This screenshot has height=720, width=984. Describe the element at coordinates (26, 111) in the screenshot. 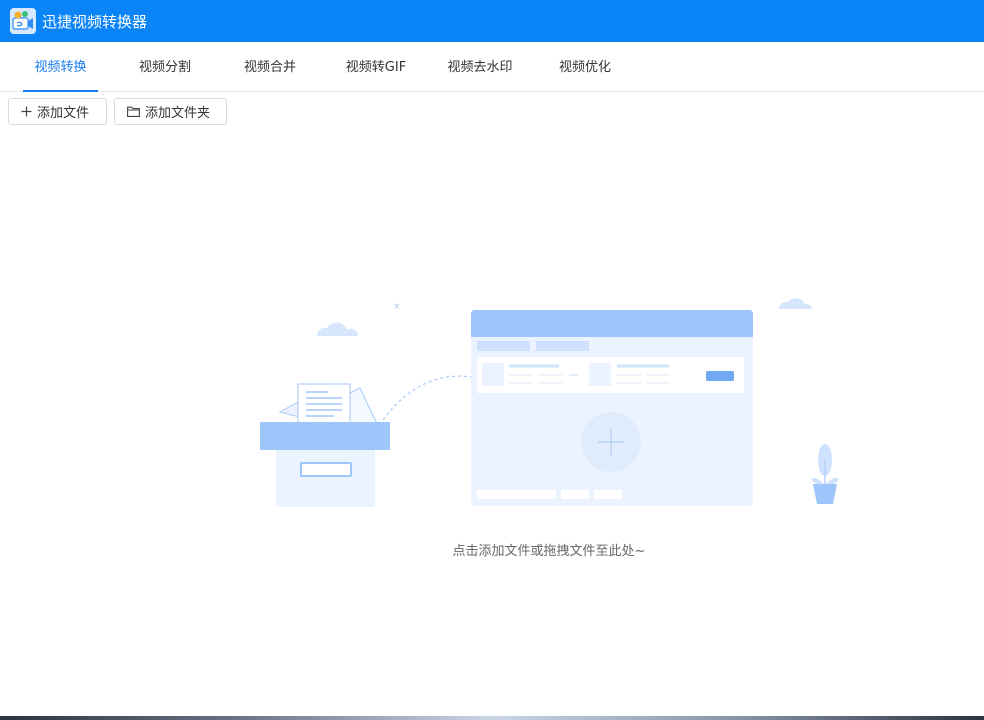

I see `plus-icon` at that location.